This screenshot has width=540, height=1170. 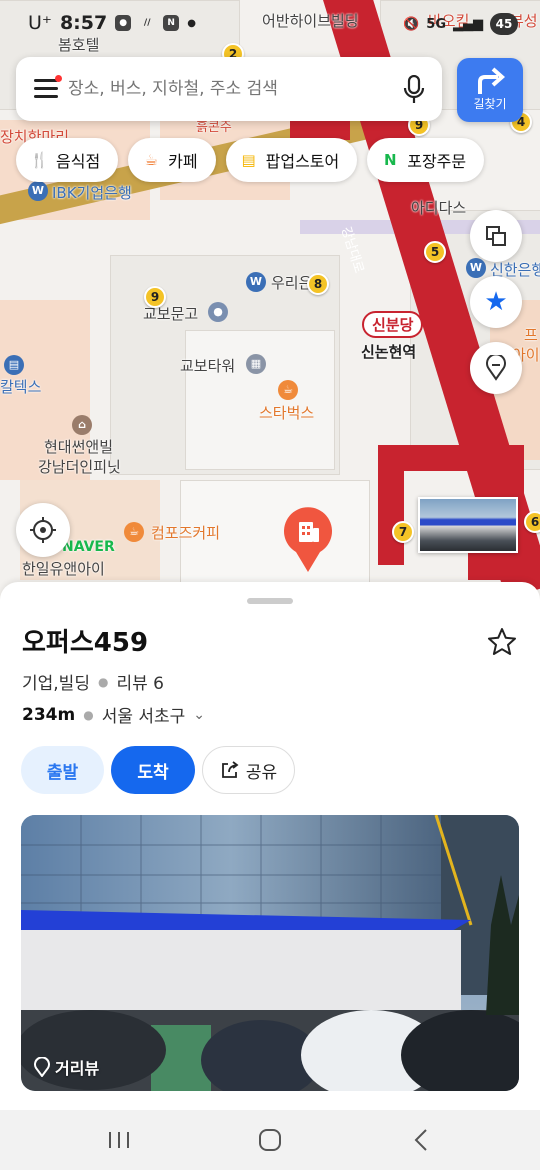 I want to click on place-category: 기업,빌딩, so click(x=56, y=684).